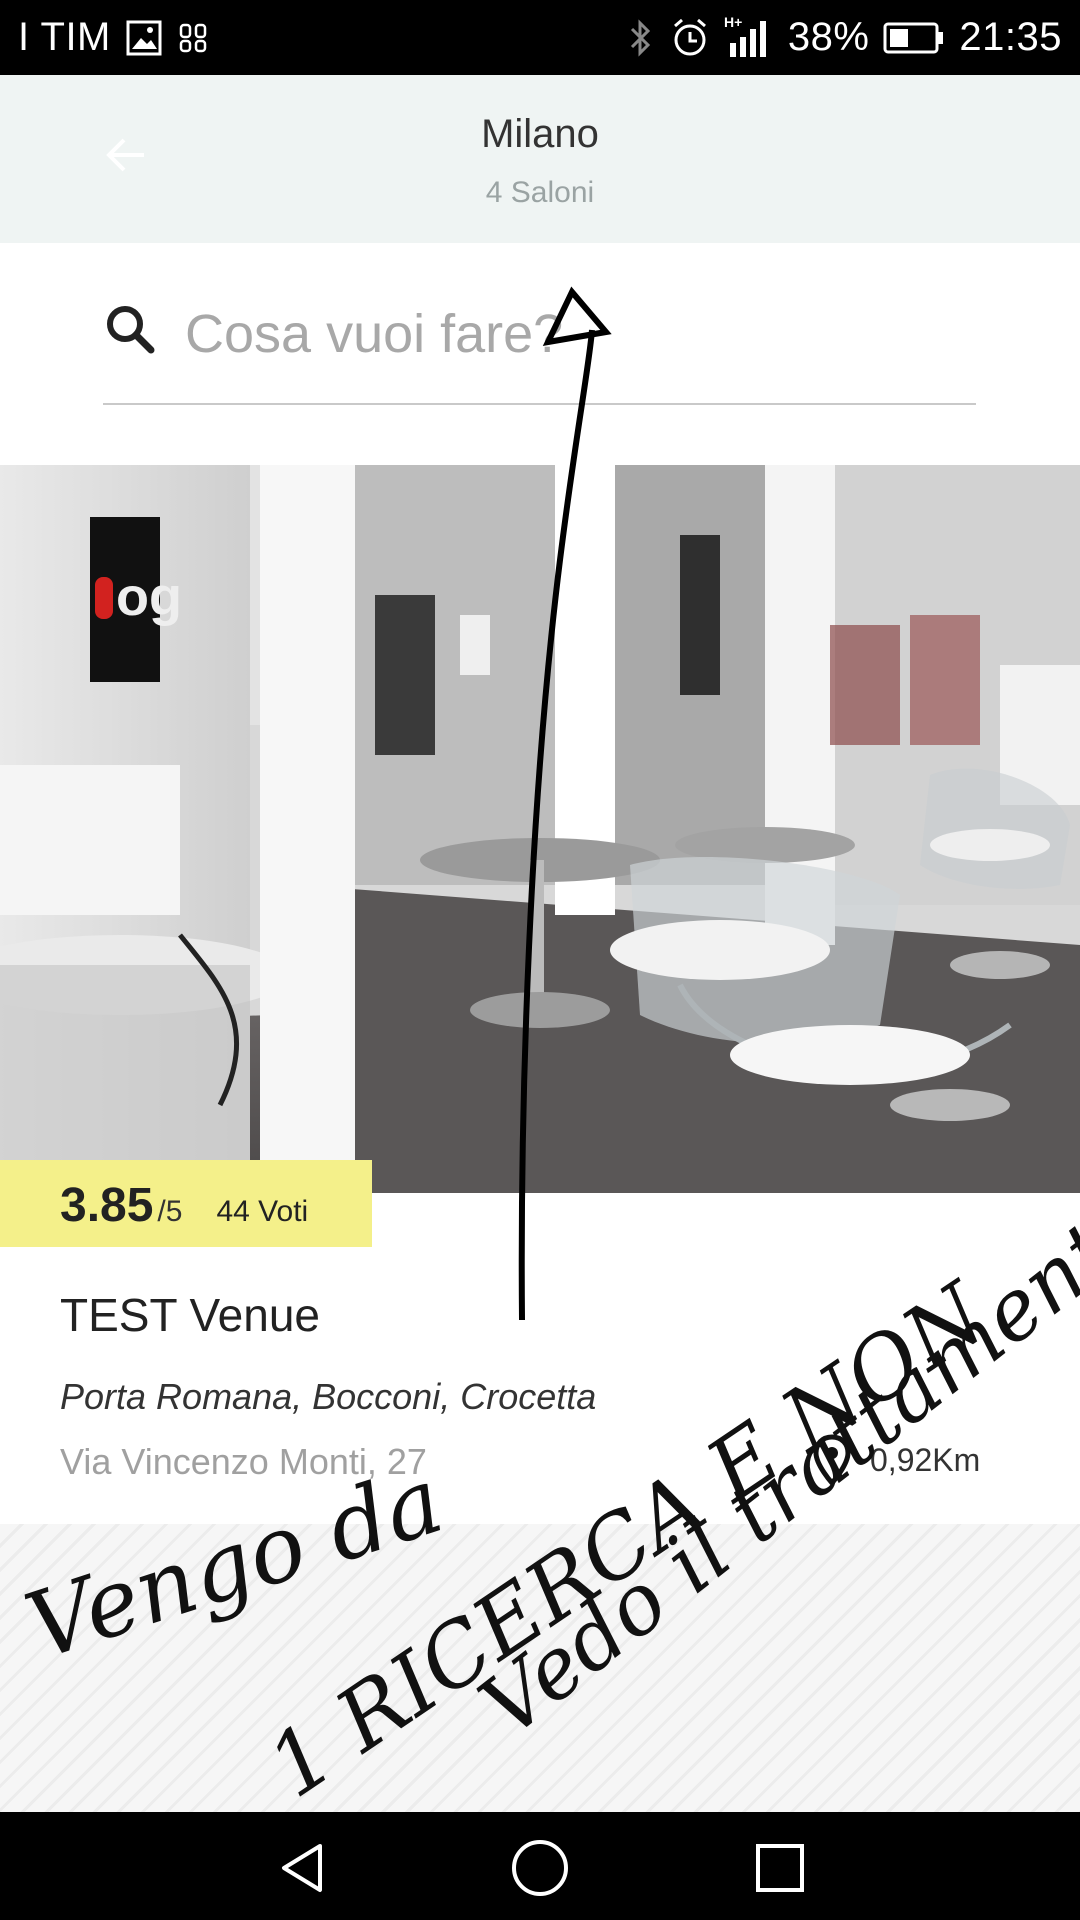 Image resolution: width=1080 pixels, height=1920 pixels. I want to click on page-title: Milano, so click(540, 134).